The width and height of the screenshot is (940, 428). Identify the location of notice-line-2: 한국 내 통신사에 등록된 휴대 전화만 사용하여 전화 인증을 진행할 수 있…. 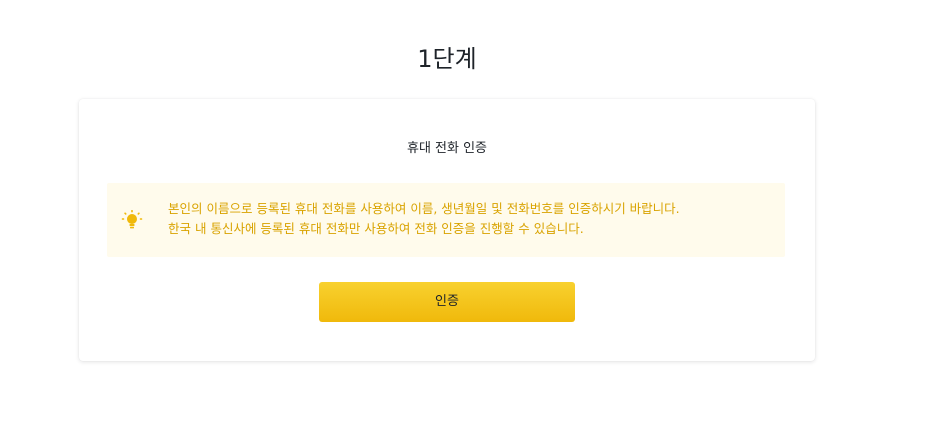
(376, 228).